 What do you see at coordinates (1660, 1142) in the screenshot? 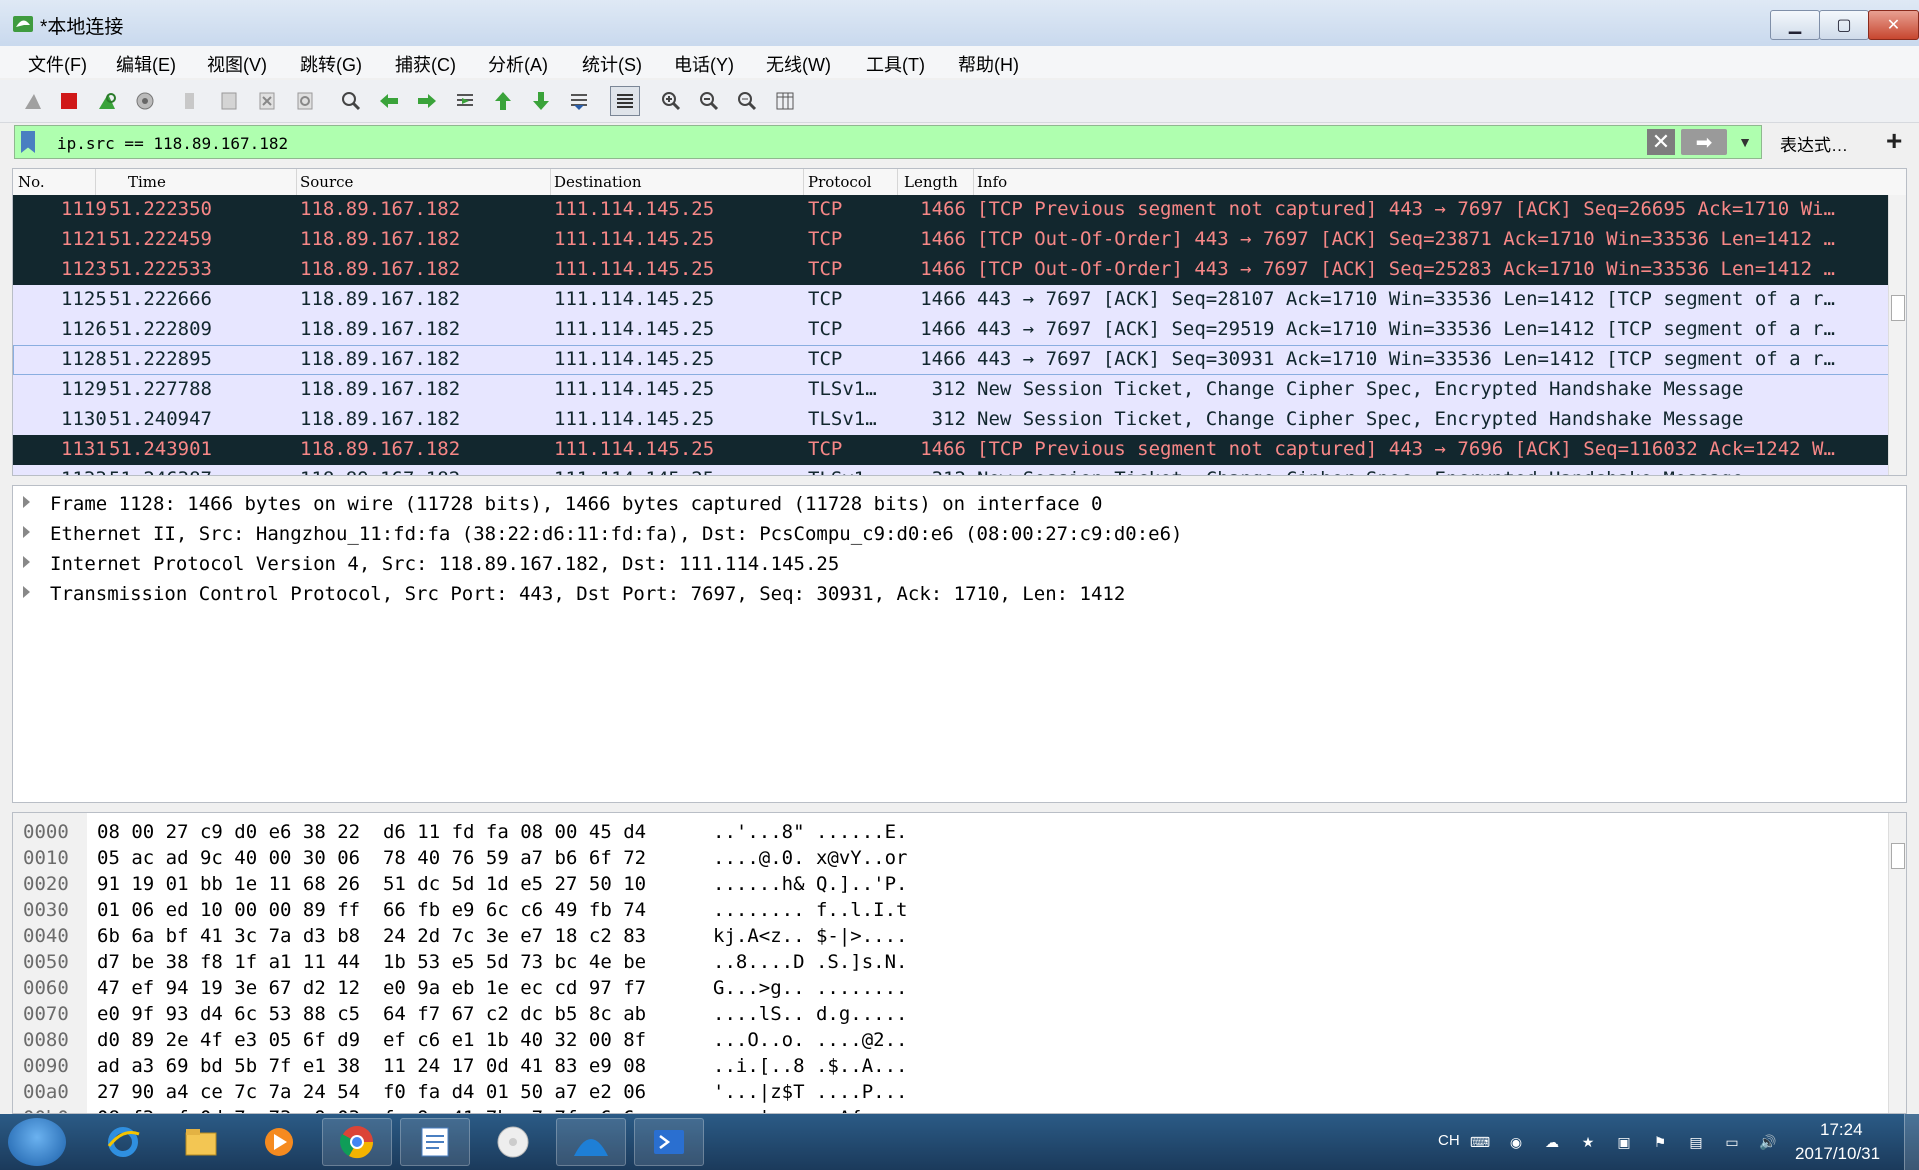
I see `action-center-flag-icon: ⚑` at bounding box center [1660, 1142].